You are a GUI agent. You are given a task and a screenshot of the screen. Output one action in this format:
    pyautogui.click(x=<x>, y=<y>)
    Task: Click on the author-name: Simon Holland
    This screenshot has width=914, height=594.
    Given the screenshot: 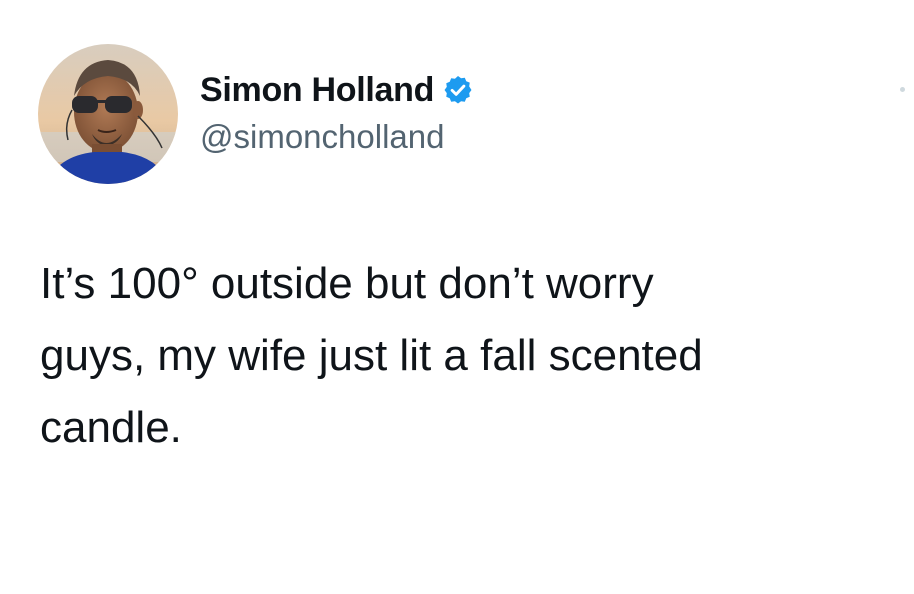 What is the action you would take?
    pyautogui.click(x=317, y=90)
    